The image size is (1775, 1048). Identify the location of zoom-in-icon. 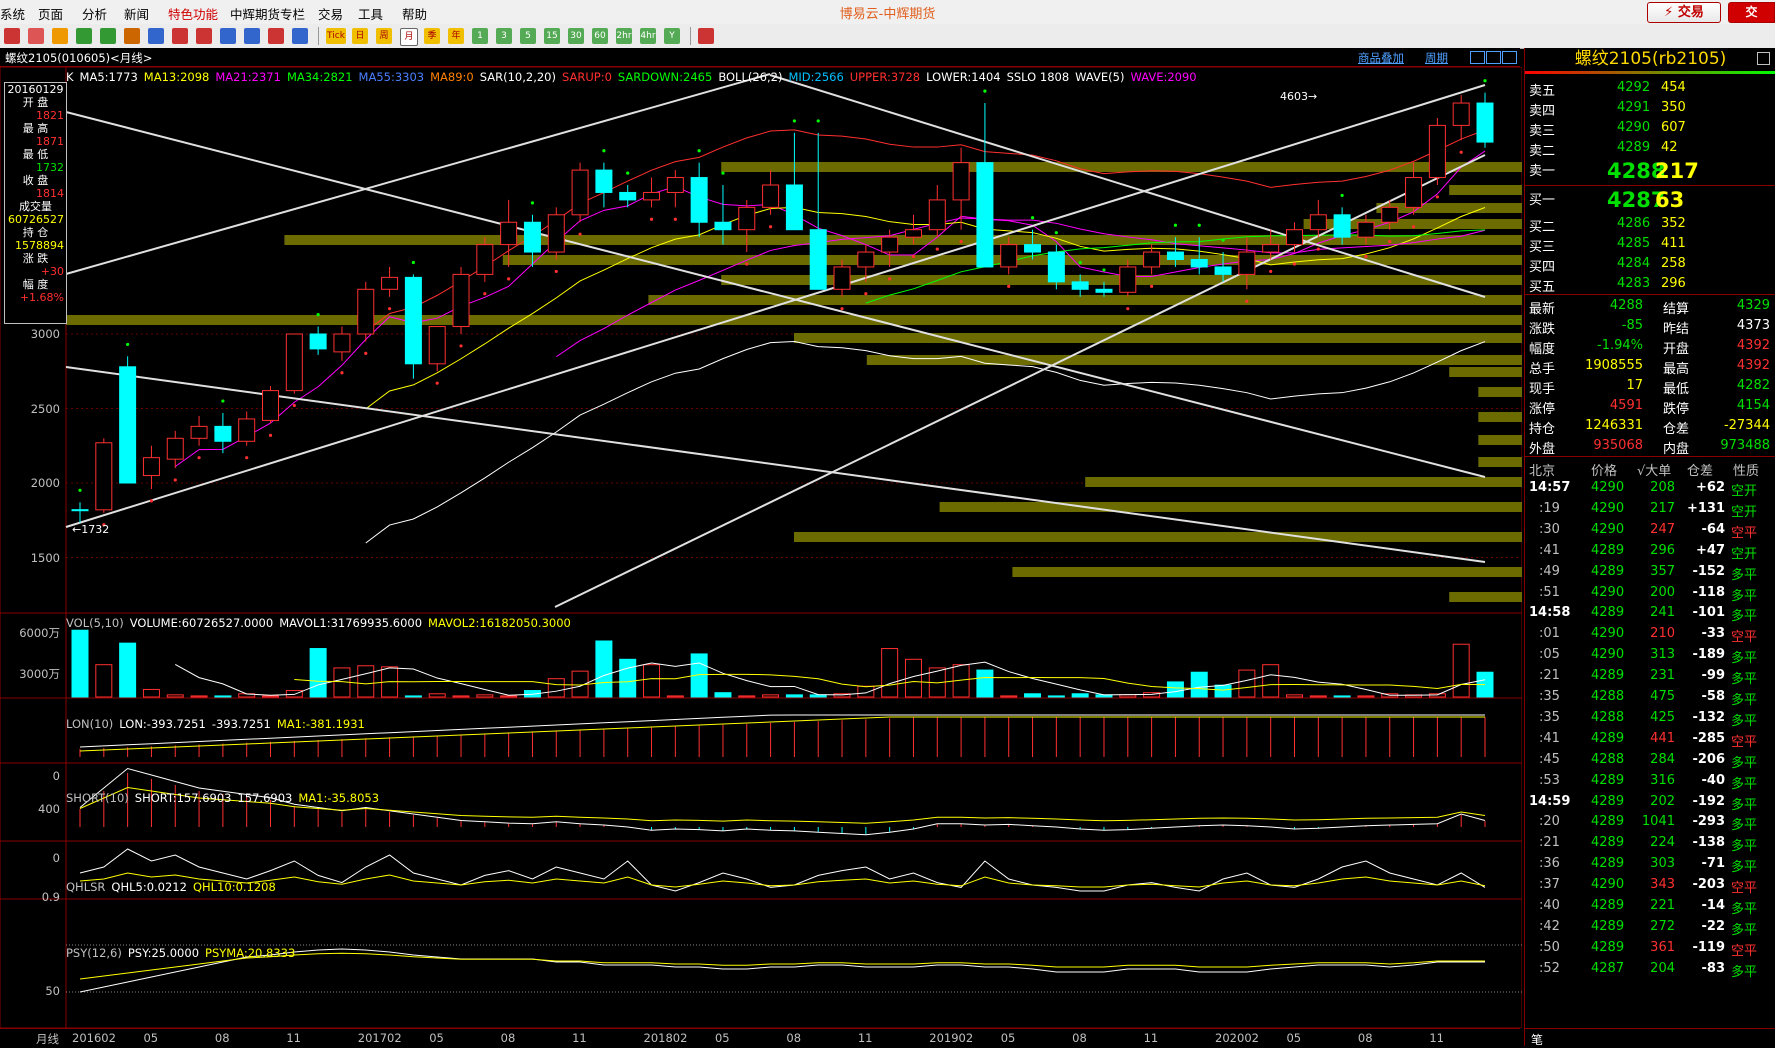
(108, 36).